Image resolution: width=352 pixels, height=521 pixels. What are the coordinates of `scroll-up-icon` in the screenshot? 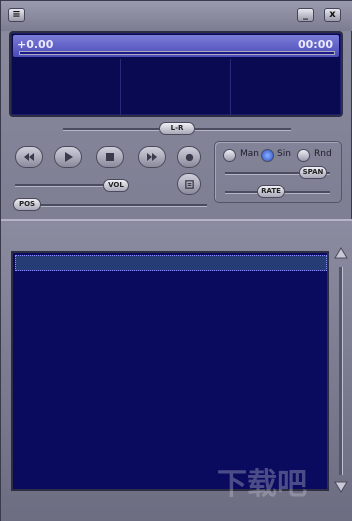 It's located at (341, 253).